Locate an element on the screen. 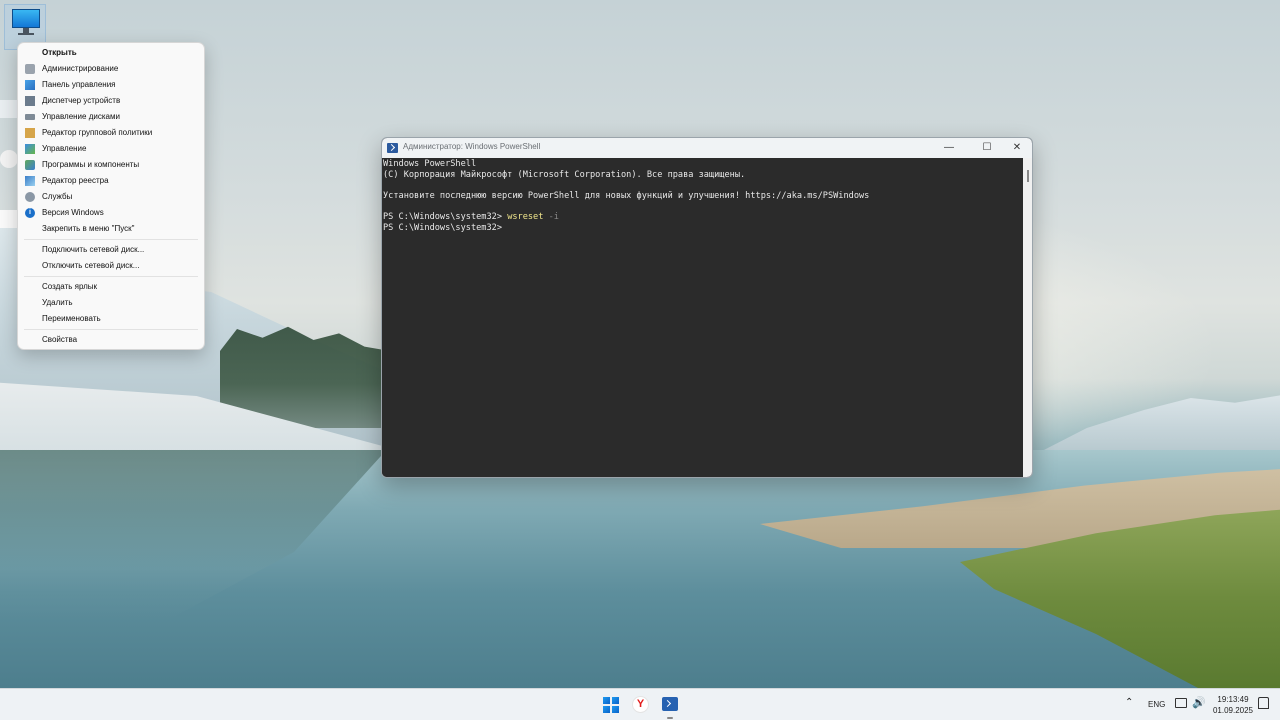 The height and width of the screenshot is (720, 1280). close-button: ✕ is located at coordinates (1016, 148).